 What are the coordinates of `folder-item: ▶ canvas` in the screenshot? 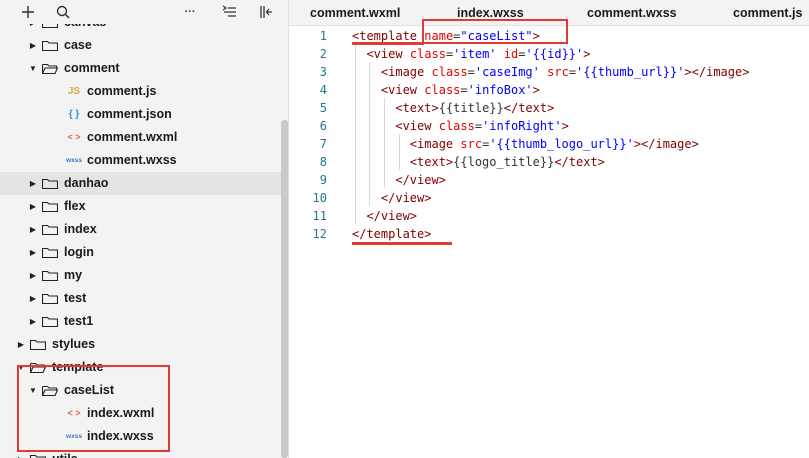 It's located at (140, 29).